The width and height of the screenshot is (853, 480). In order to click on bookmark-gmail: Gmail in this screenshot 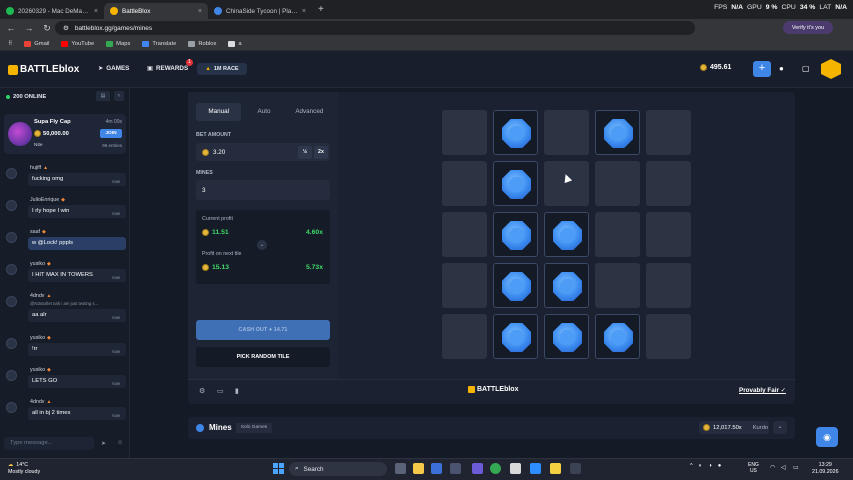, I will do `click(36, 43)`.